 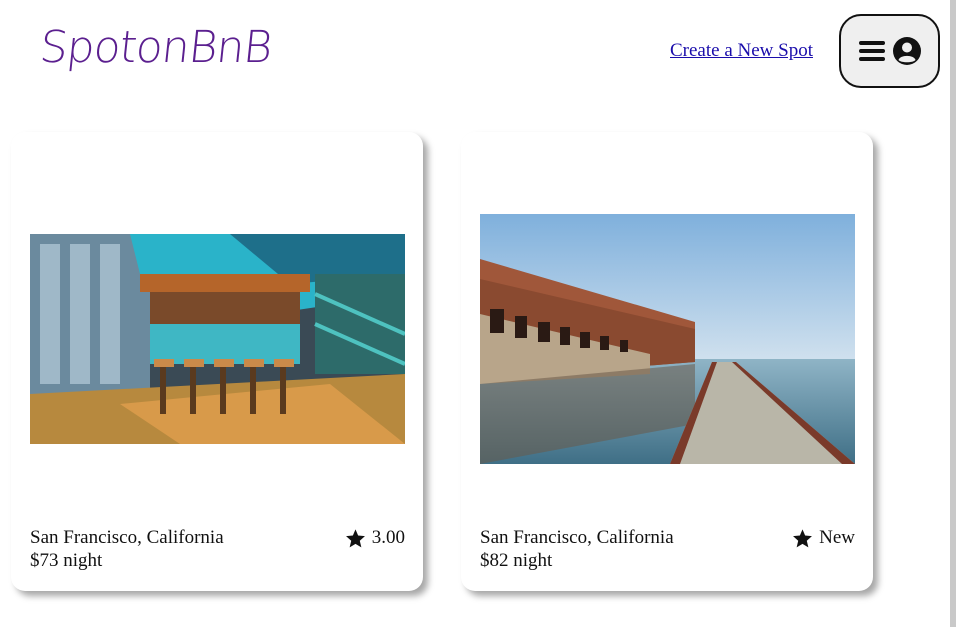 What do you see at coordinates (953, 313) in the screenshot?
I see `vertical-scrollbar` at bounding box center [953, 313].